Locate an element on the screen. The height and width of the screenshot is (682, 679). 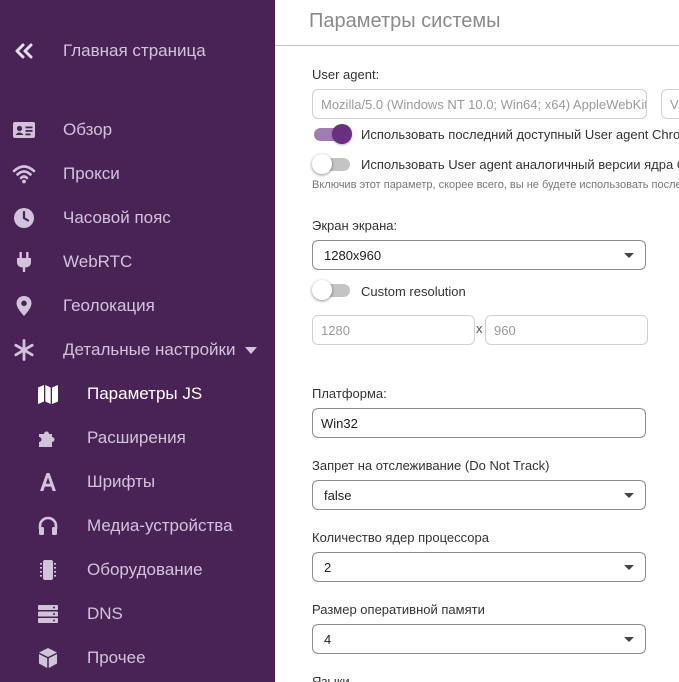
sidebar-subitem-media-devices: Медиа-устройства is located at coordinates (137, 526).